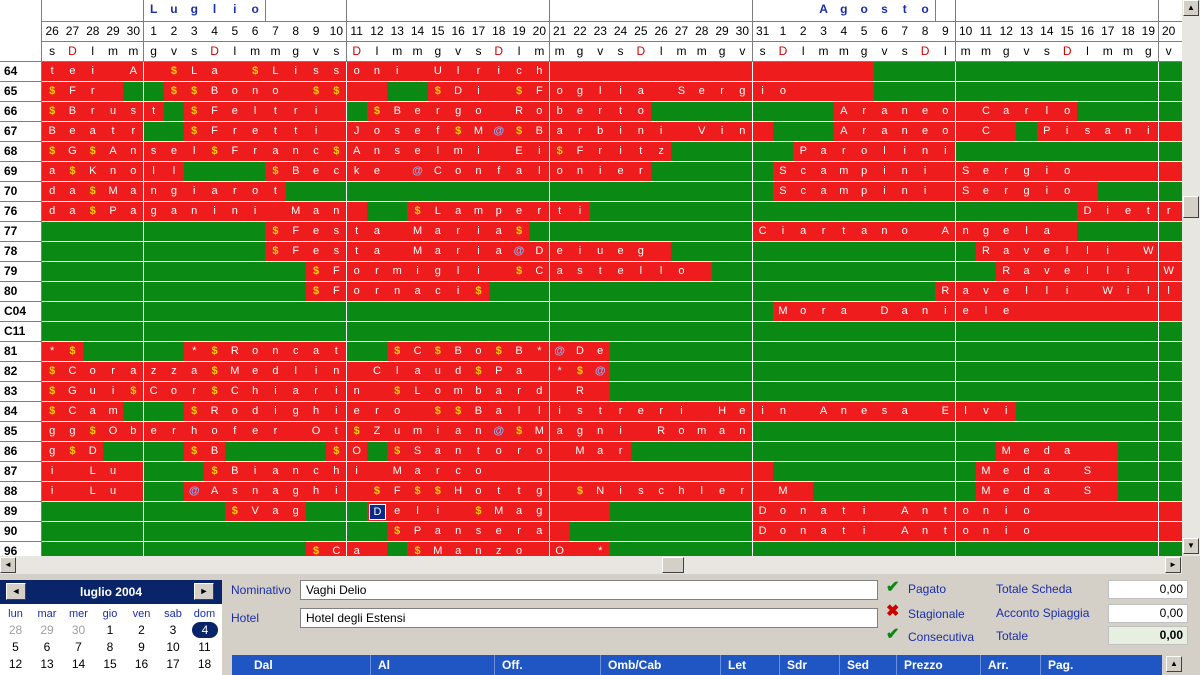 The width and height of the screenshot is (1200, 675). Describe the element at coordinates (21, 412) in the screenshot. I see `row-label: 84` at that location.